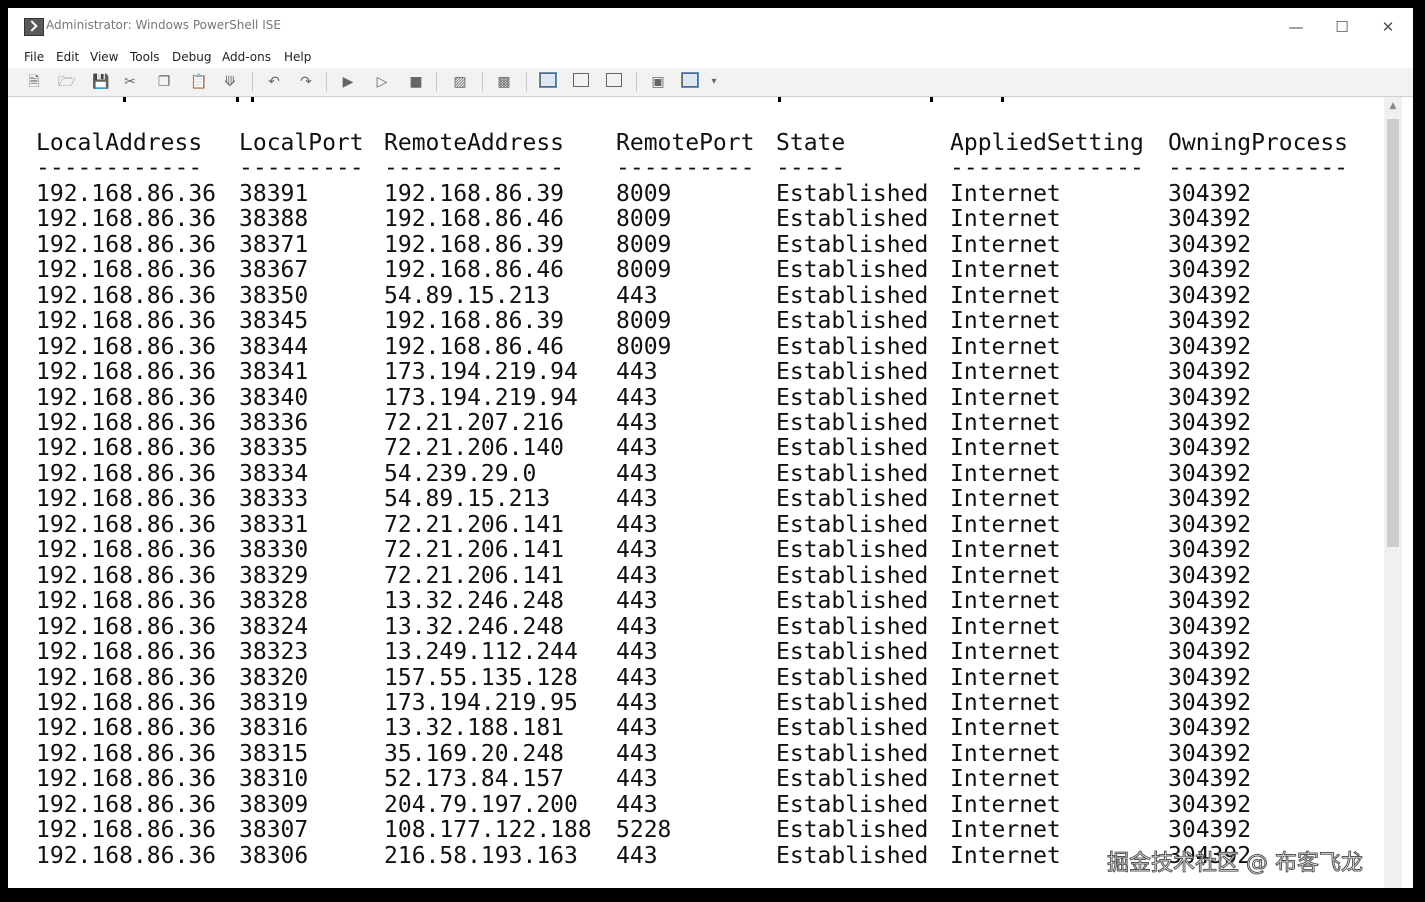 The width and height of the screenshot is (1425, 902). What do you see at coordinates (581, 80) in the screenshot?
I see `show-script-pane-right-icon` at bounding box center [581, 80].